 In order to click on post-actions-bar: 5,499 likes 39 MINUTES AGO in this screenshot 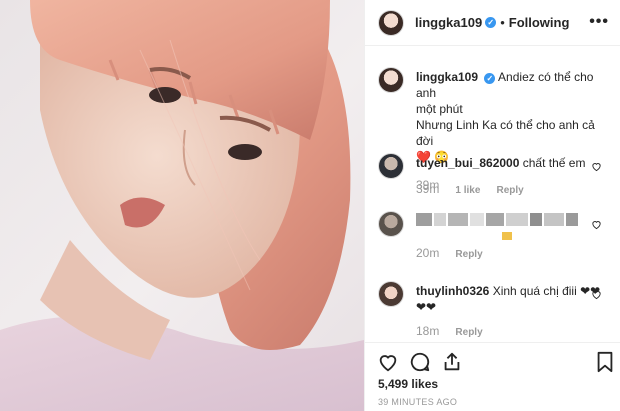, I will do `click(492, 376)`.